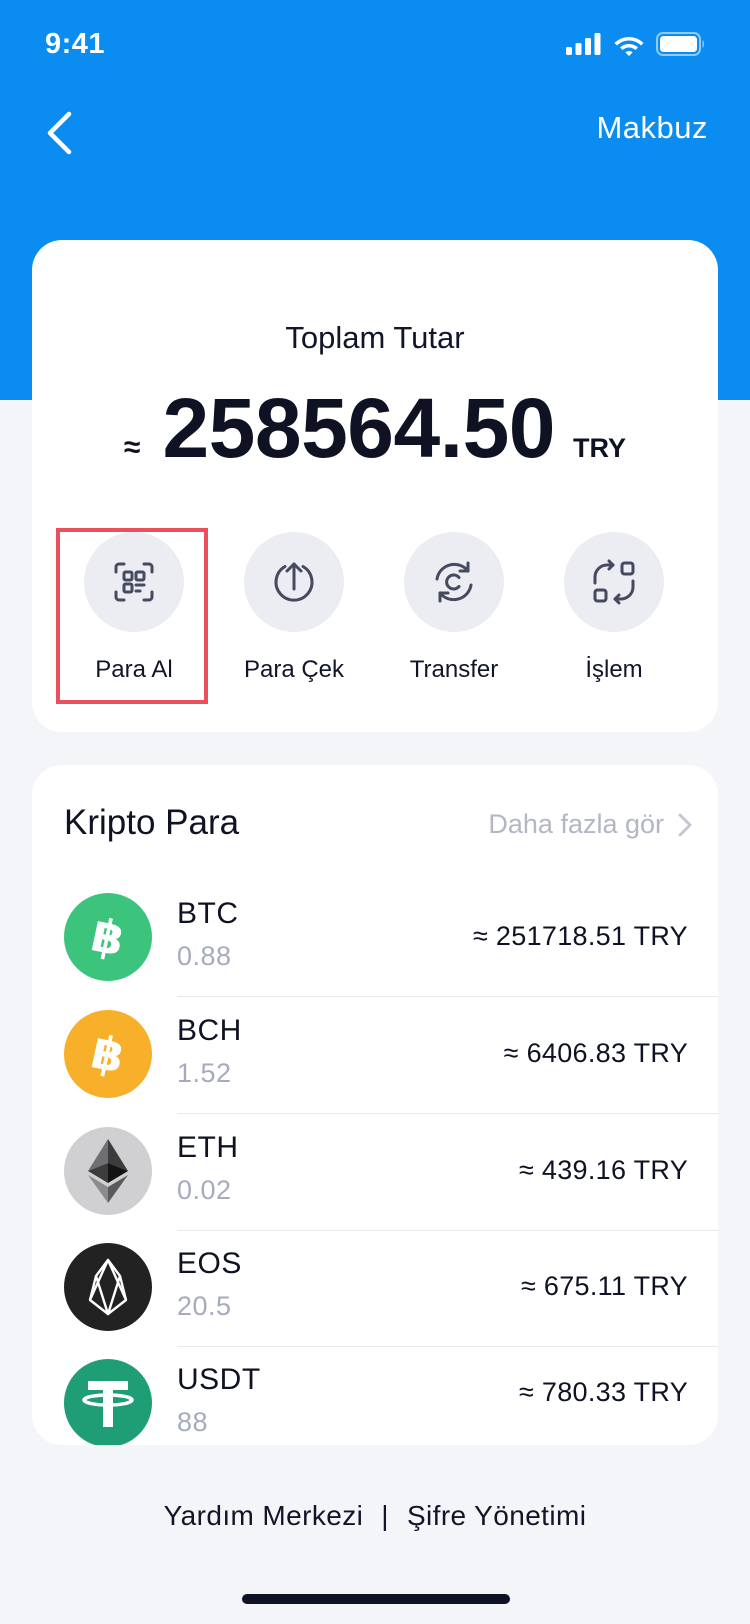 The height and width of the screenshot is (1624, 750). What do you see at coordinates (496, 1515) in the screenshot?
I see `password-management-link: Şifre Yönetimi` at bounding box center [496, 1515].